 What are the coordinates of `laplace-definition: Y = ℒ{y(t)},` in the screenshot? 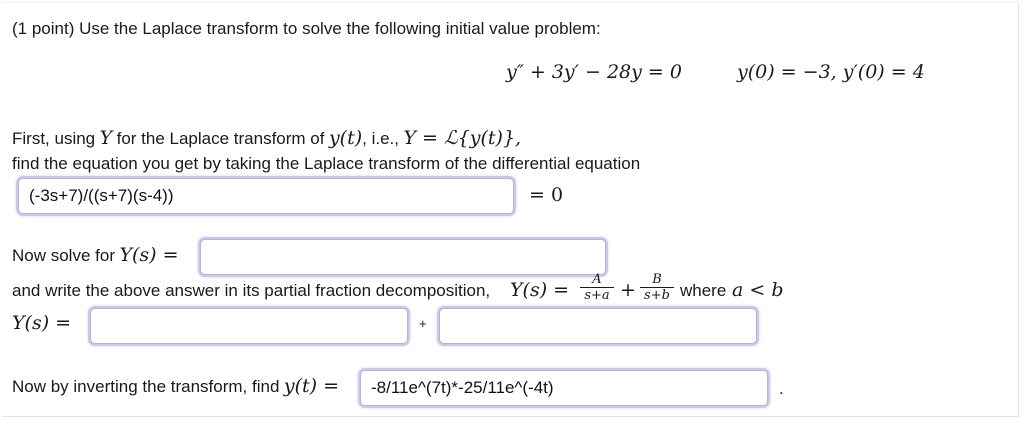 It's located at (462, 138).